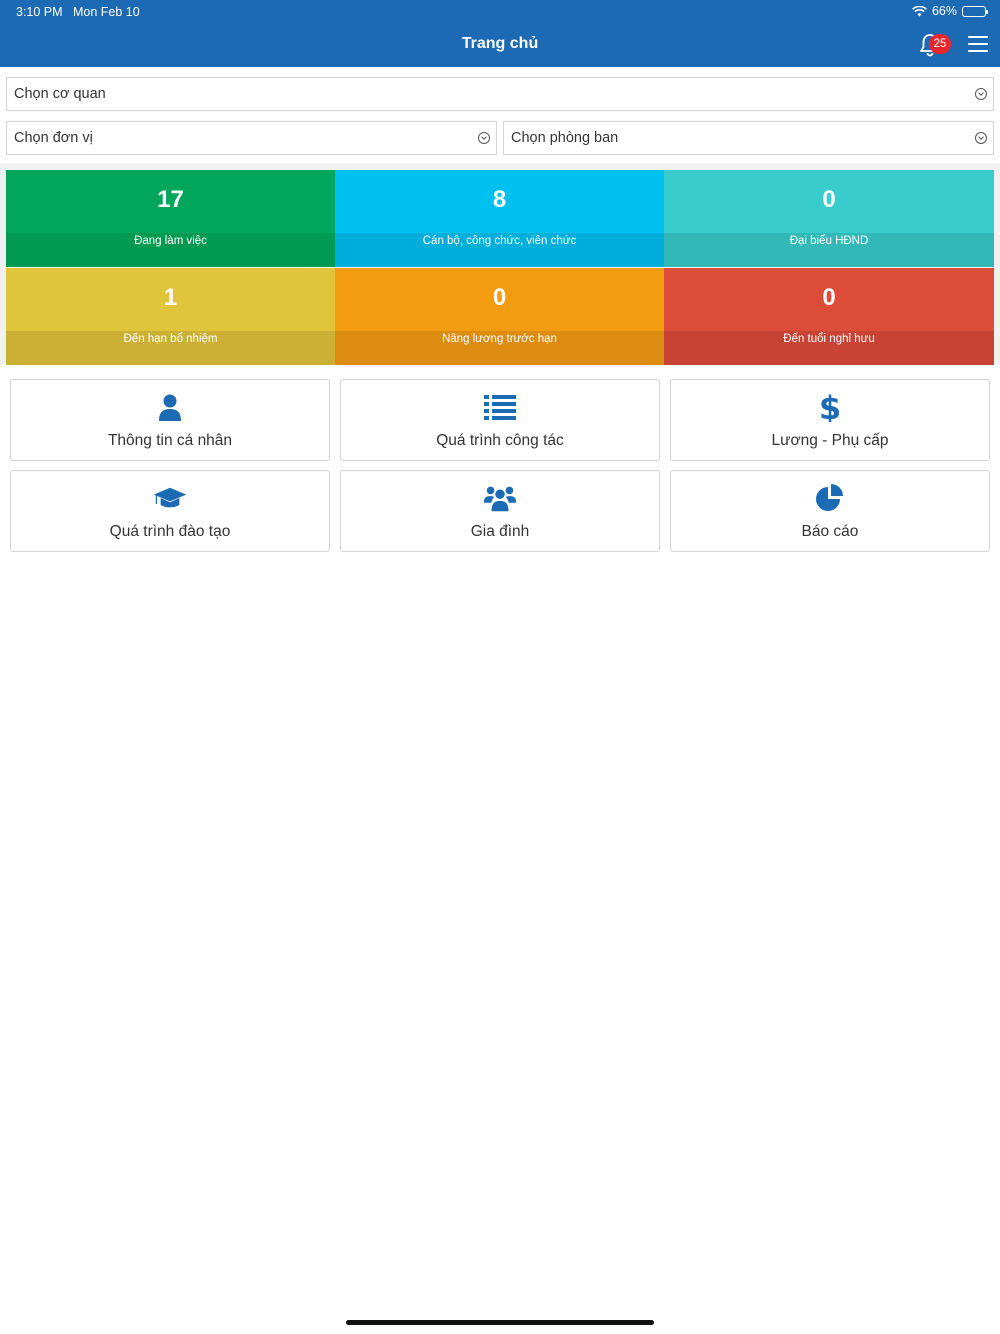 The image size is (1000, 1334). I want to click on department-select: Chọn phòng ban, so click(748, 138).